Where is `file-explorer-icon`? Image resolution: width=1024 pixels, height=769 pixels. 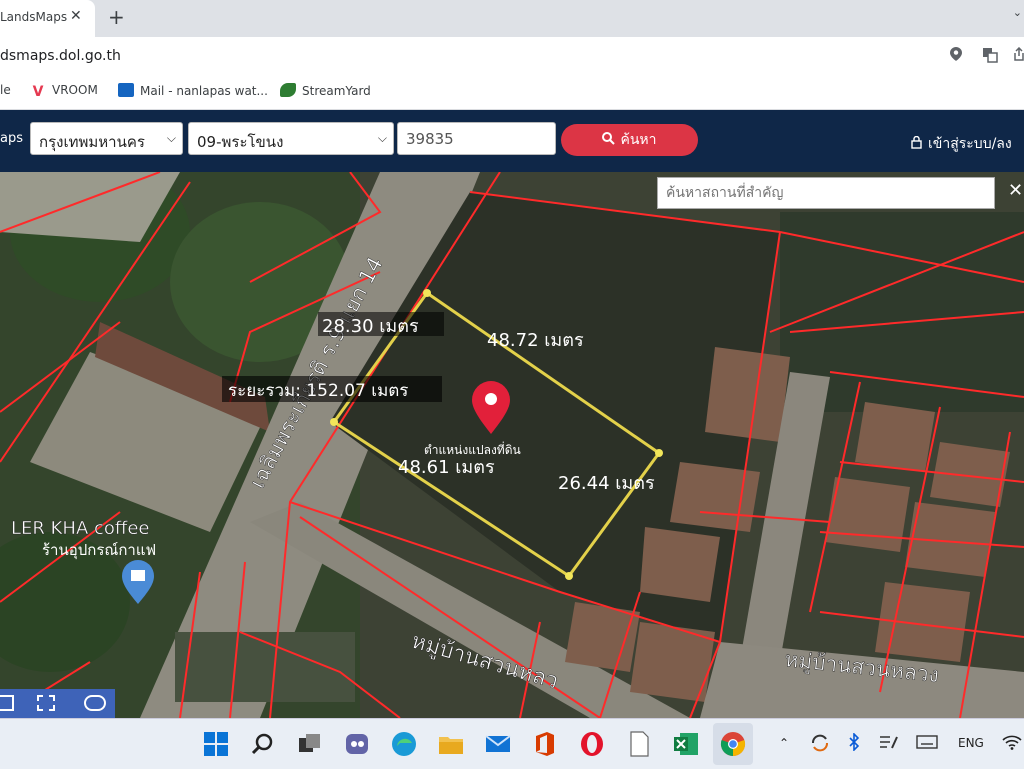
file-explorer-icon is located at coordinates (451, 744).